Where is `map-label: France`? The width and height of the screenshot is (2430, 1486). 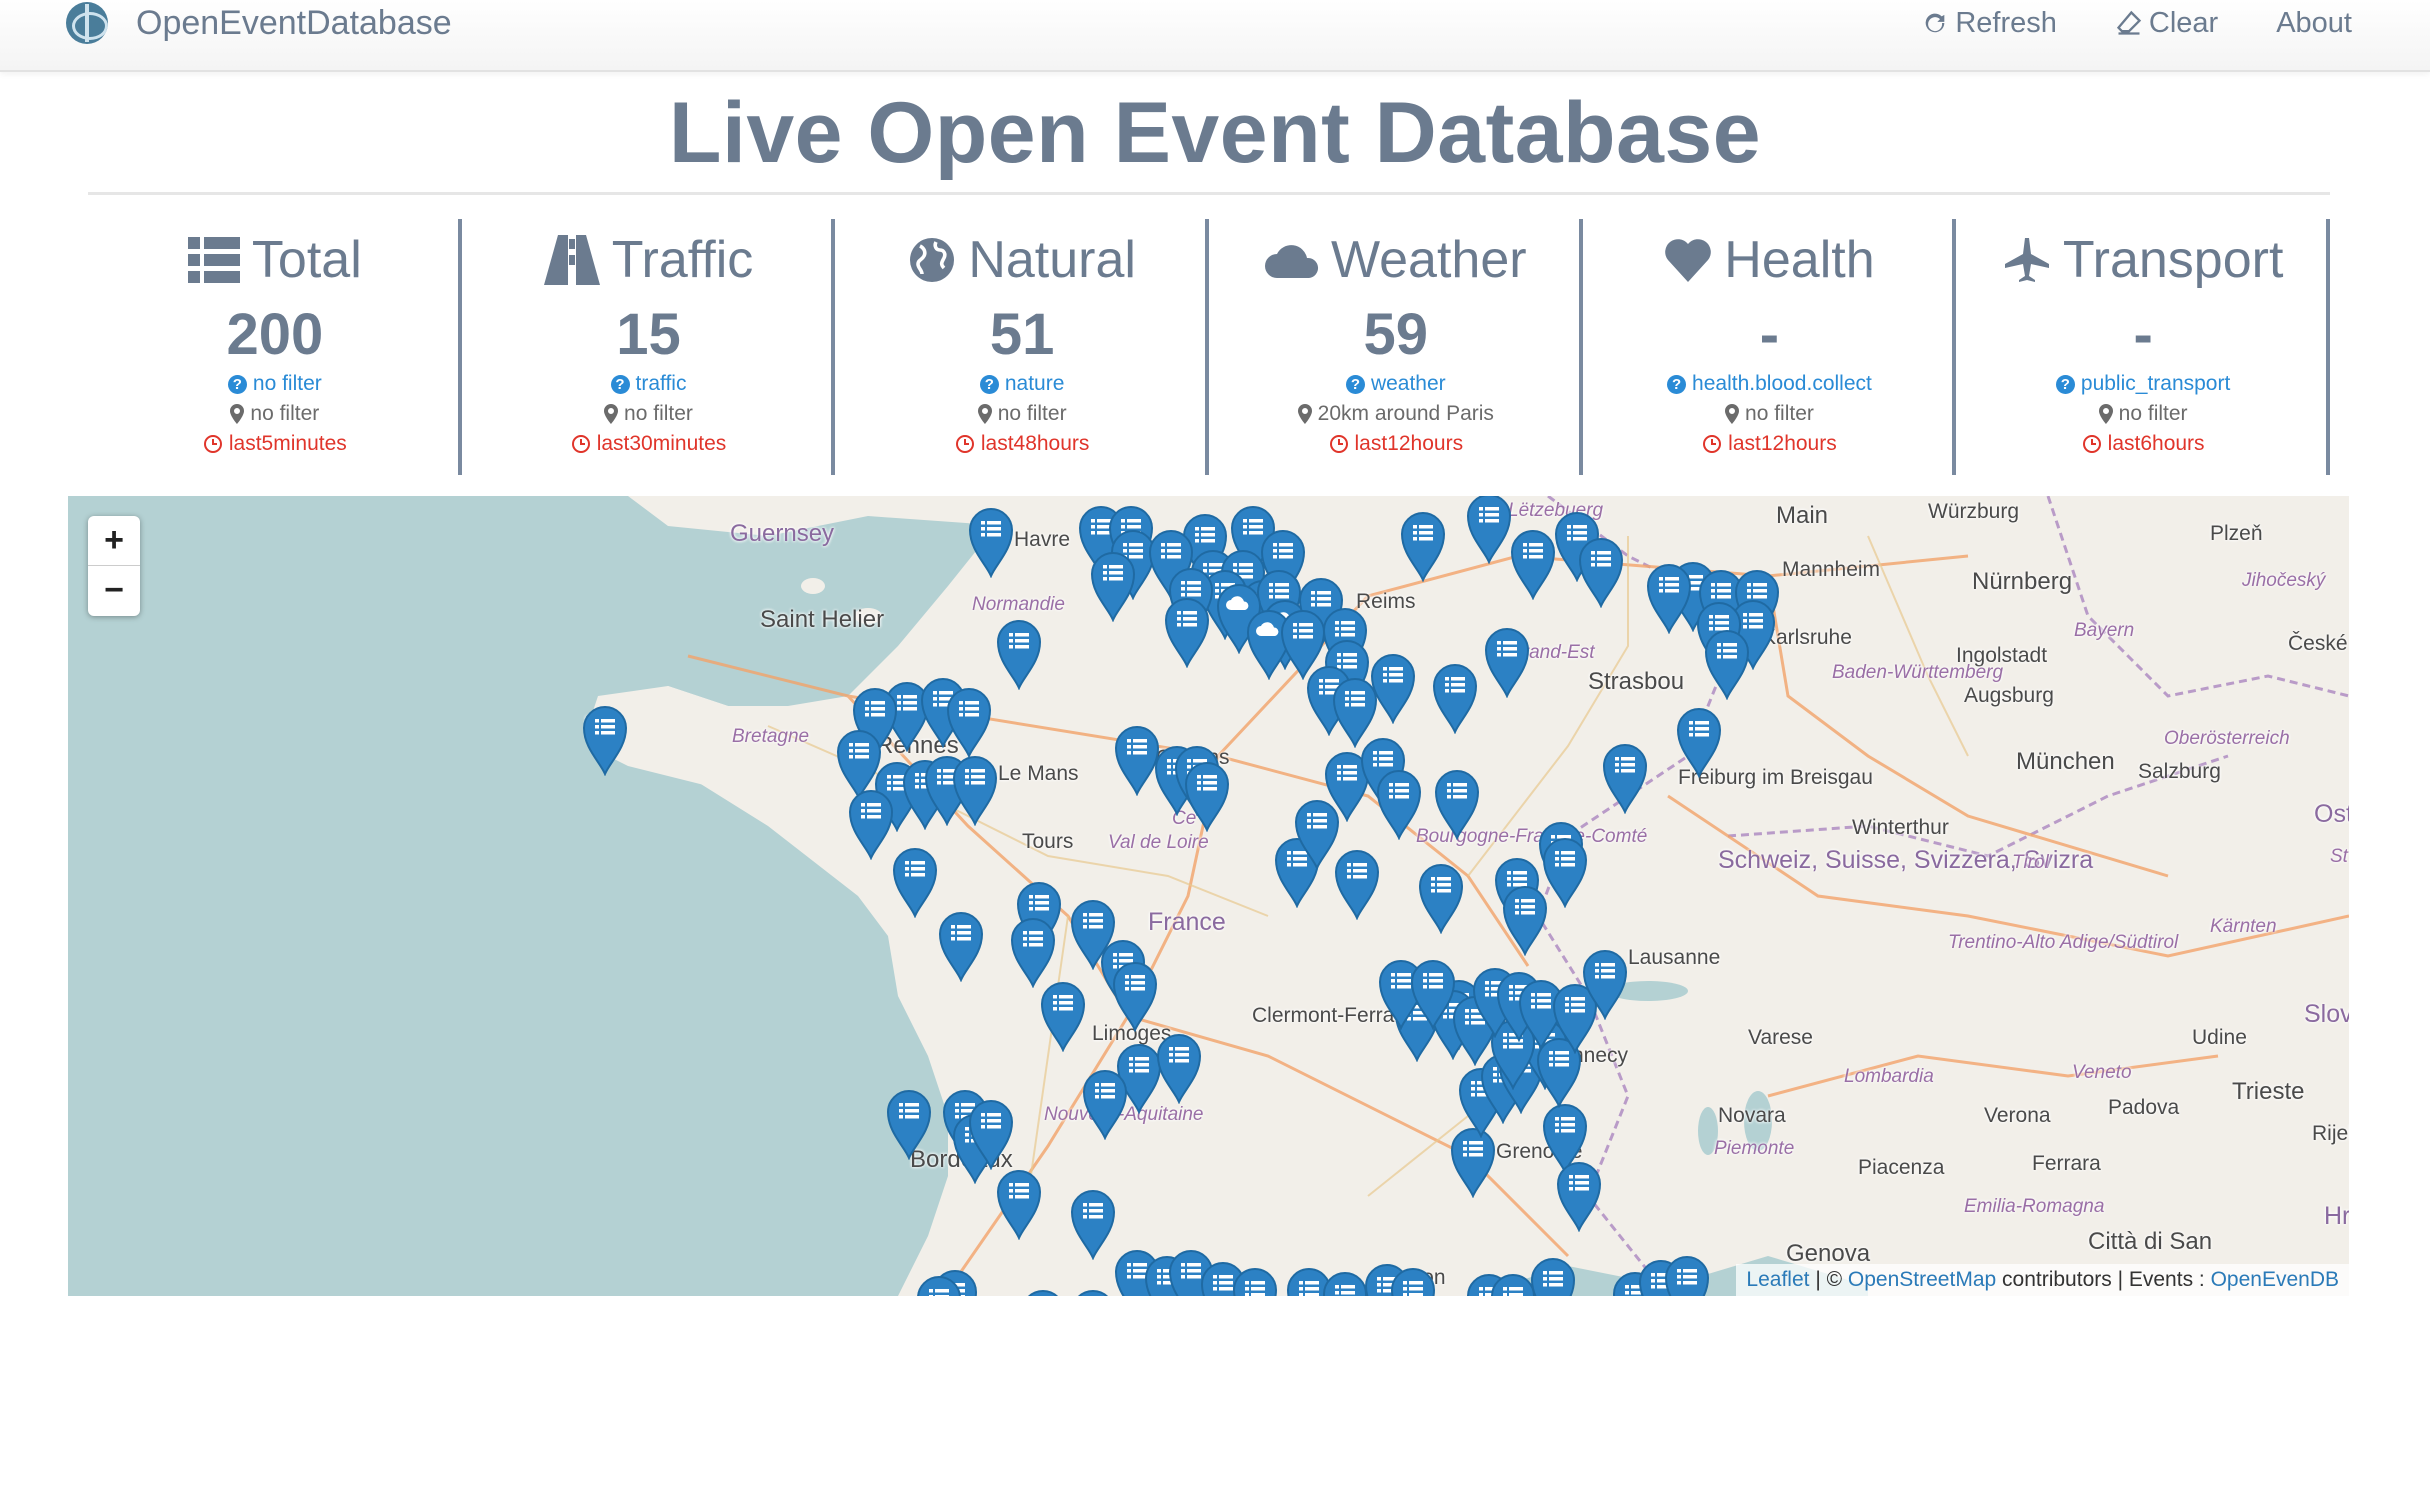
map-label: France is located at coordinates (1187, 922).